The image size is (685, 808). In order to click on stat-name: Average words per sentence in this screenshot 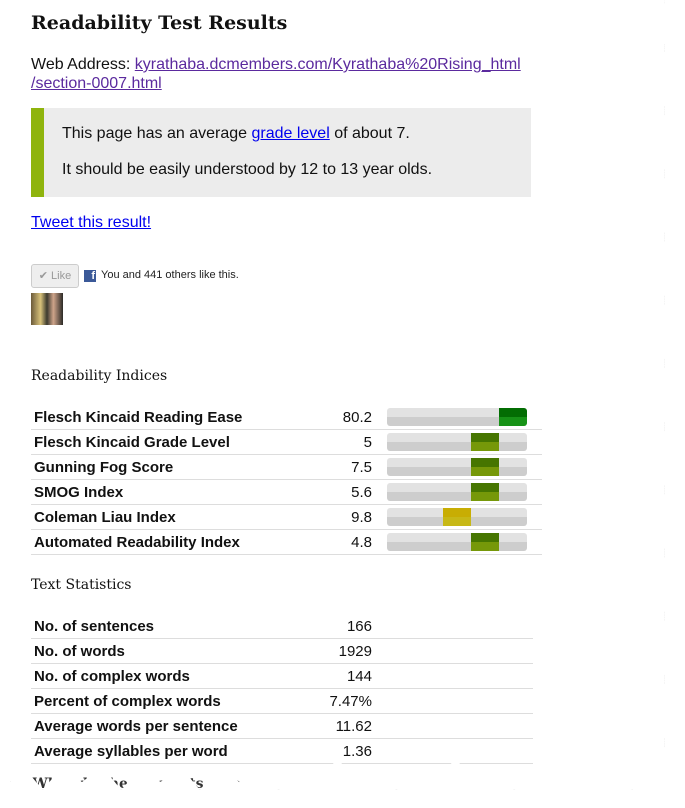, I will do `click(155, 726)`.